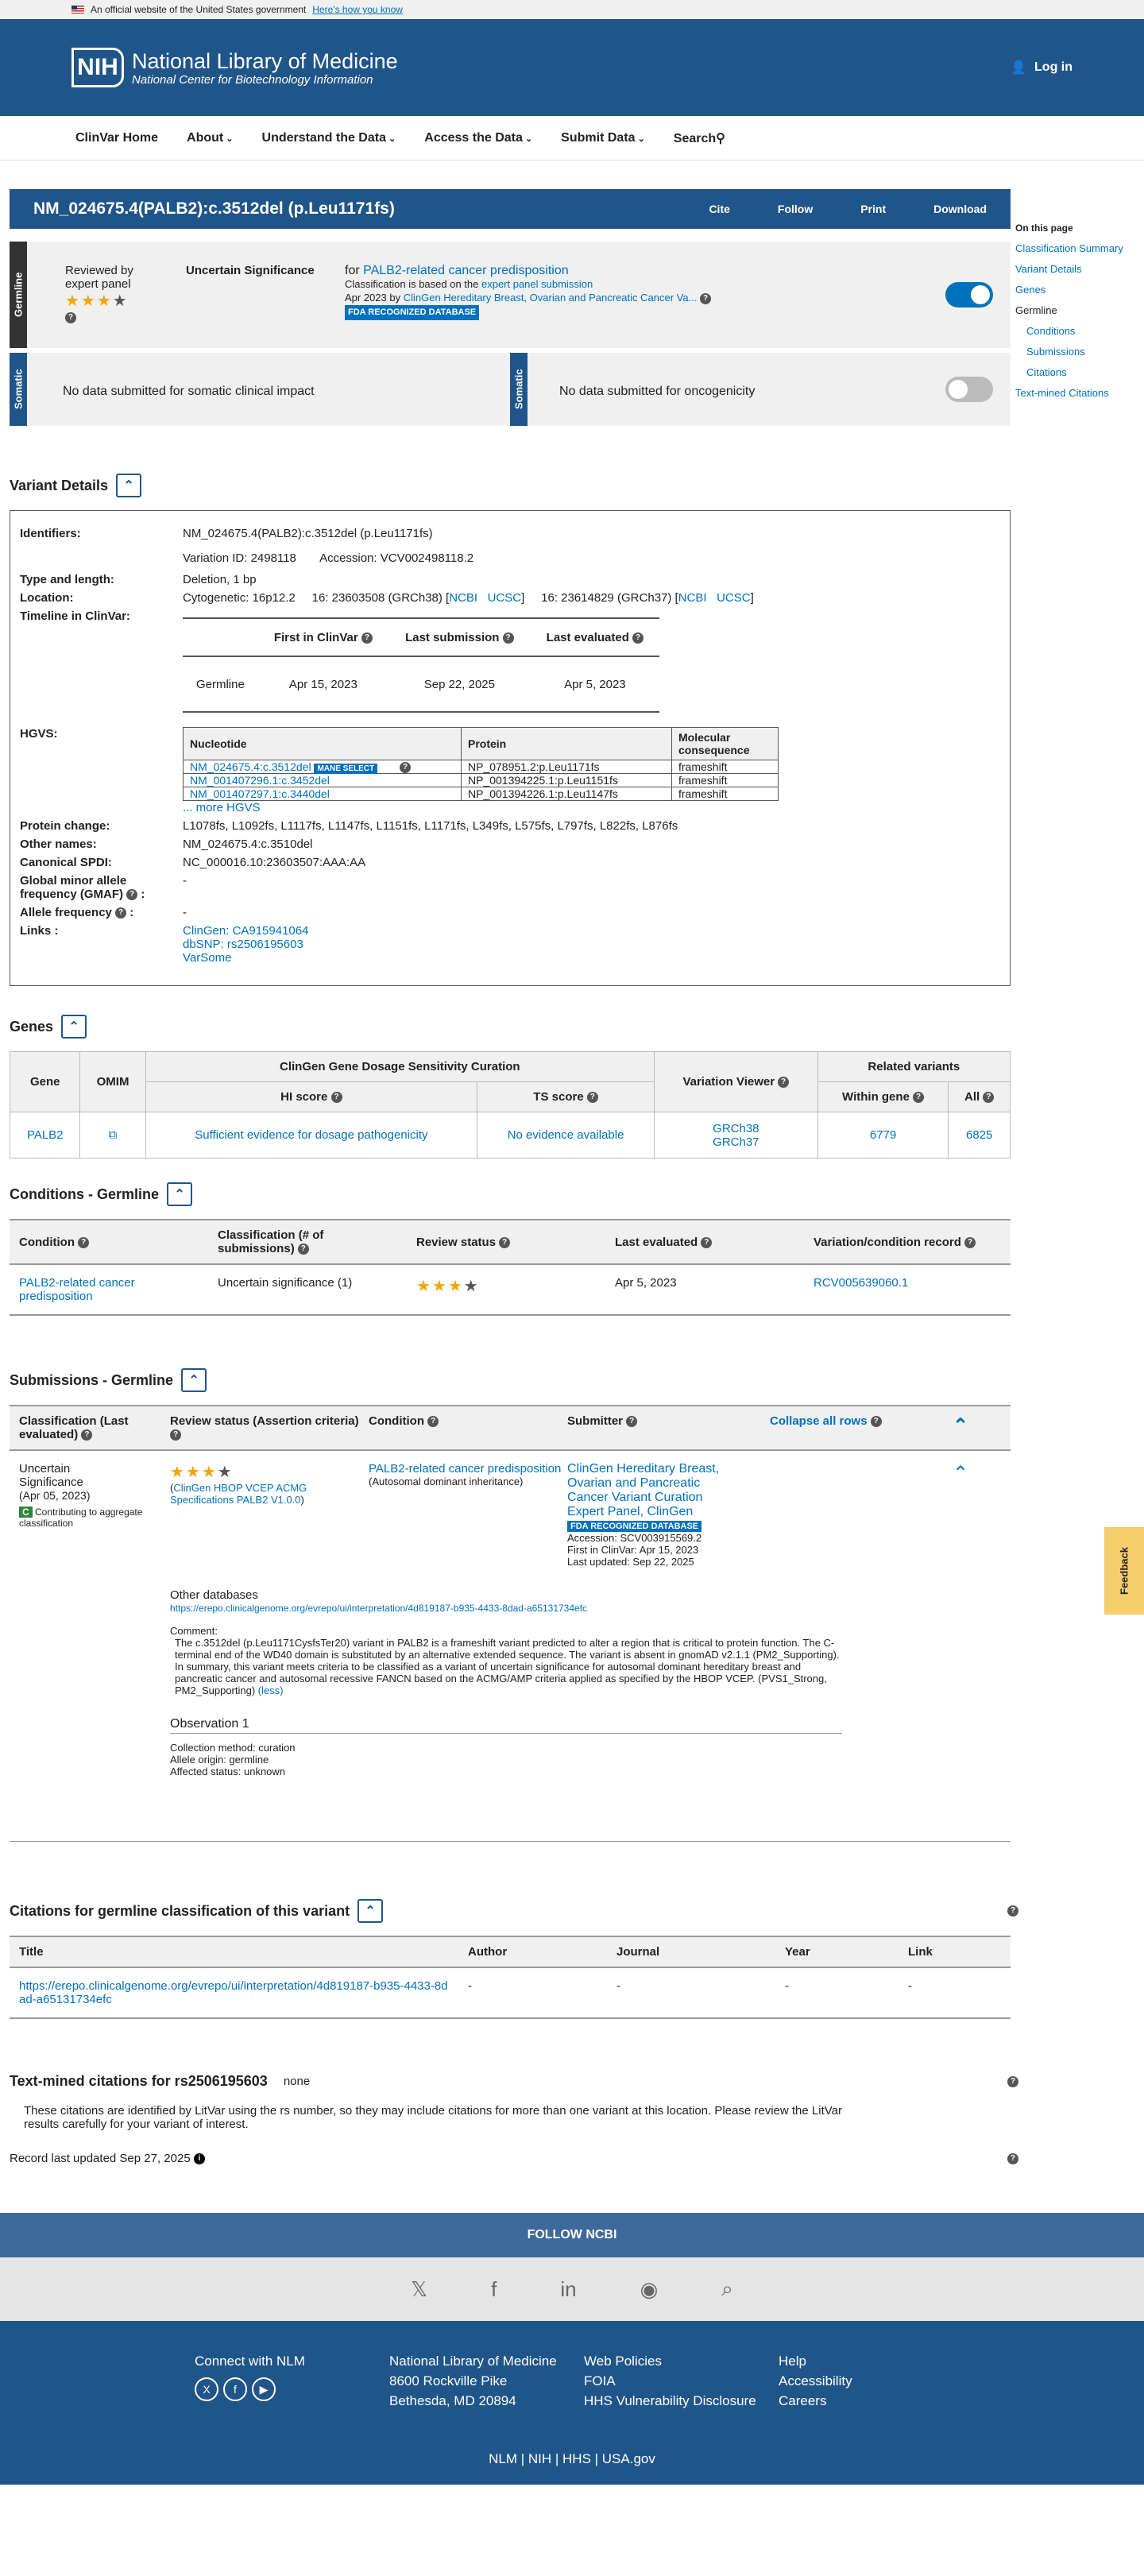 This screenshot has height=2576, width=1144. What do you see at coordinates (566, 1135) in the screenshot?
I see `ts-score-link: No evidence available` at bounding box center [566, 1135].